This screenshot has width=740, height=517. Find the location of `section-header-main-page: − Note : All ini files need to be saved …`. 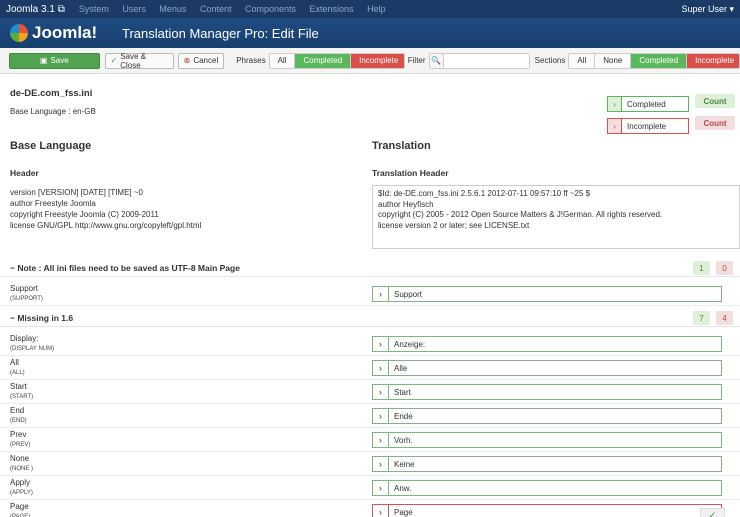

section-header-main-page: − Note : All ini files need to be saved … is located at coordinates (370, 268).